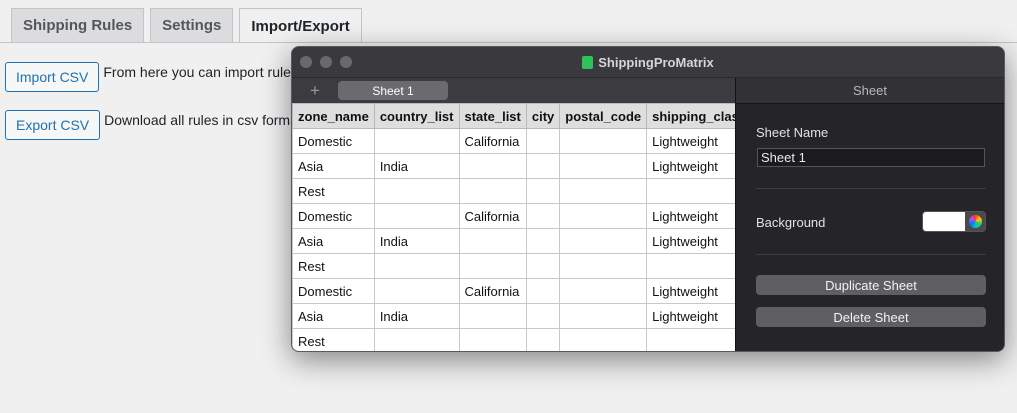 The image size is (1017, 413). What do you see at coordinates (315, 91) in the screenshot?
I see `add-sheet-button: +` at bounding box center [315, 91].